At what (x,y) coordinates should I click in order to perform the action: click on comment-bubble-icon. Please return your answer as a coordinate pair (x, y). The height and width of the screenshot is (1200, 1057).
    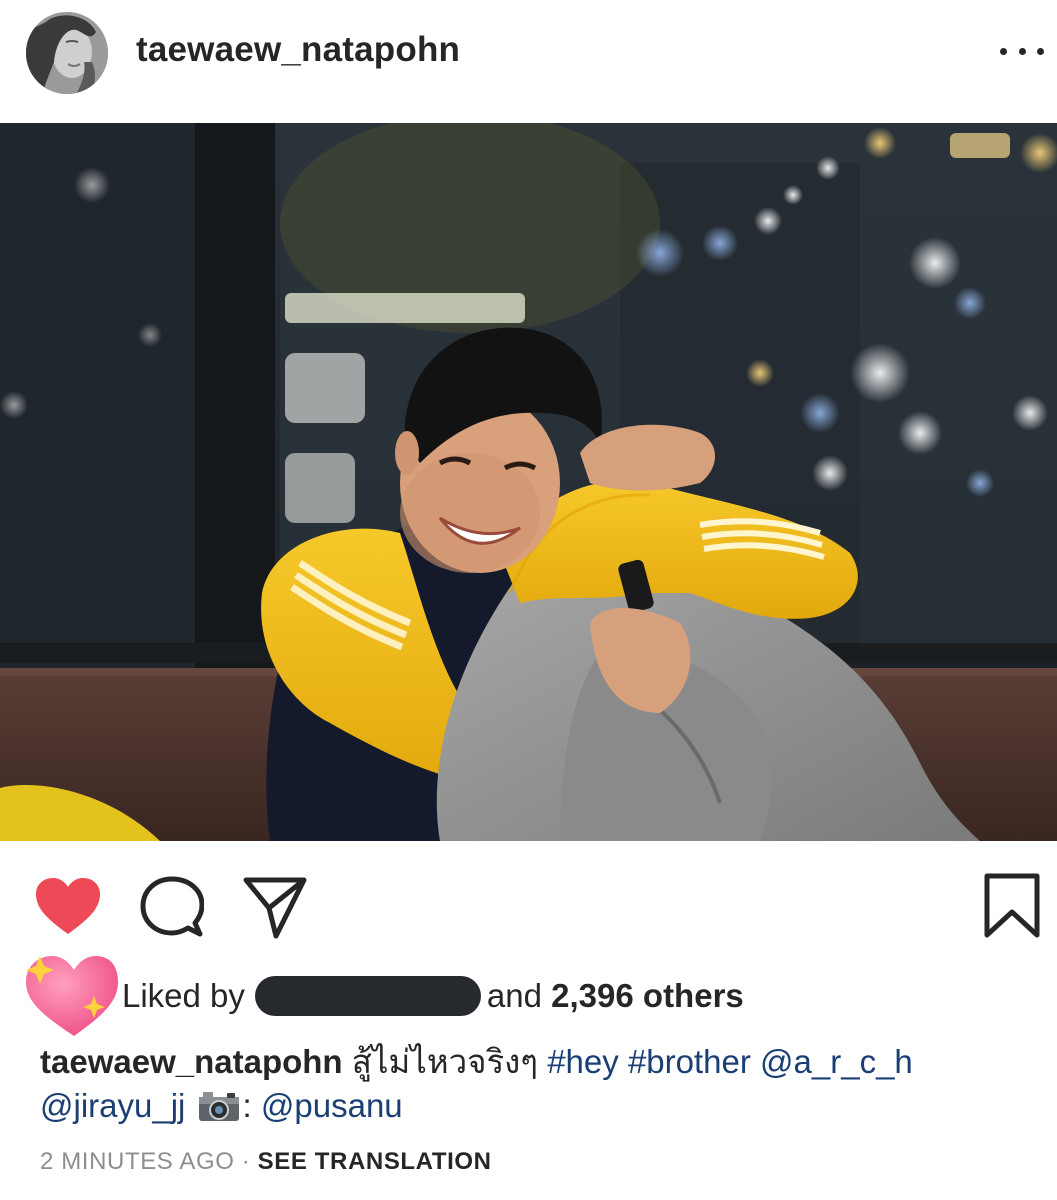
    Looking at the image, I should click on (172, 906).